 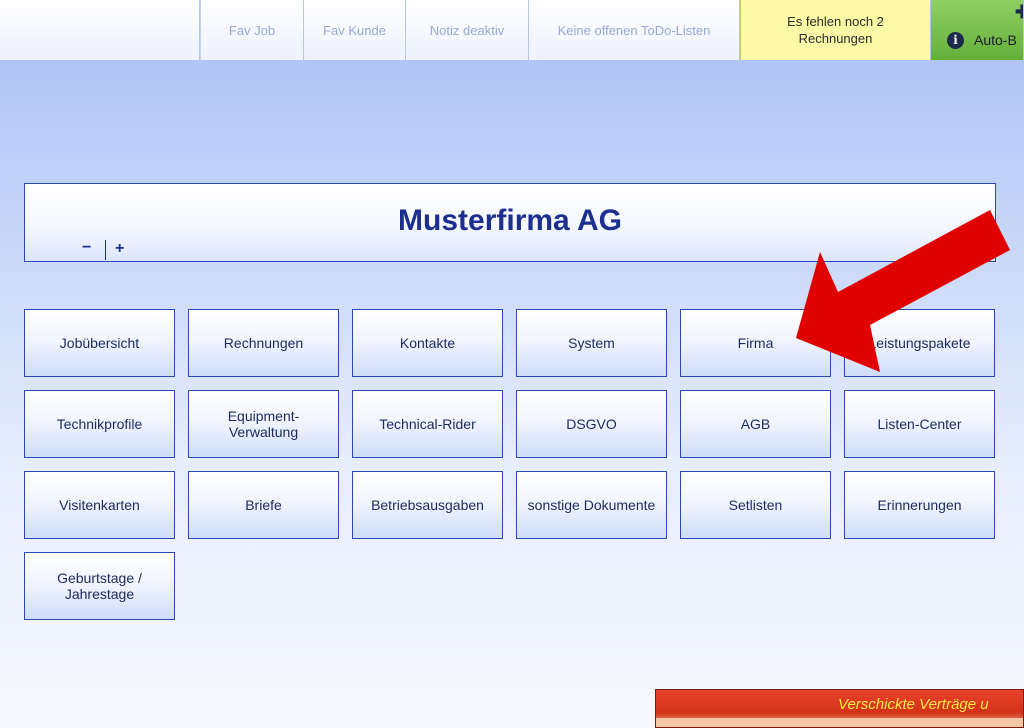 I want to click on zoom-out-button: −, so click(x=86, y=248).